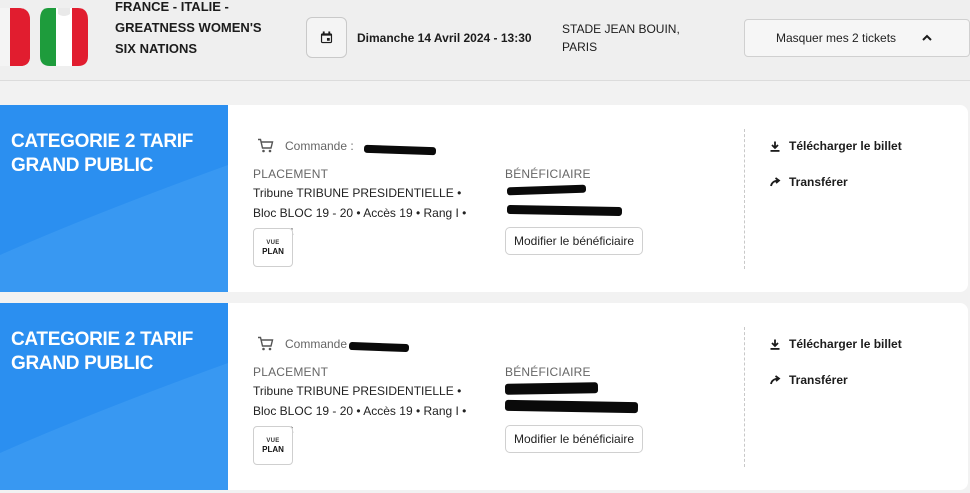  Describe the element at coordinates (836, 38) in the screenshot. I see `hide-tickets-label: Masquer mes 2 tickets` at that location.